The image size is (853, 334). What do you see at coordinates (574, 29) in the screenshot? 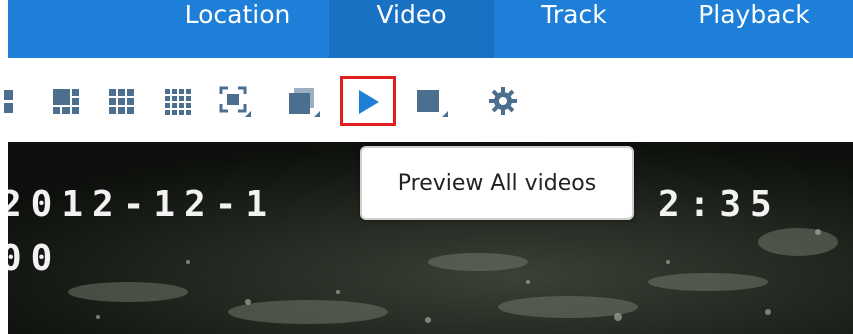
I see `tab-track: Track` at bounding box center [574, 29].